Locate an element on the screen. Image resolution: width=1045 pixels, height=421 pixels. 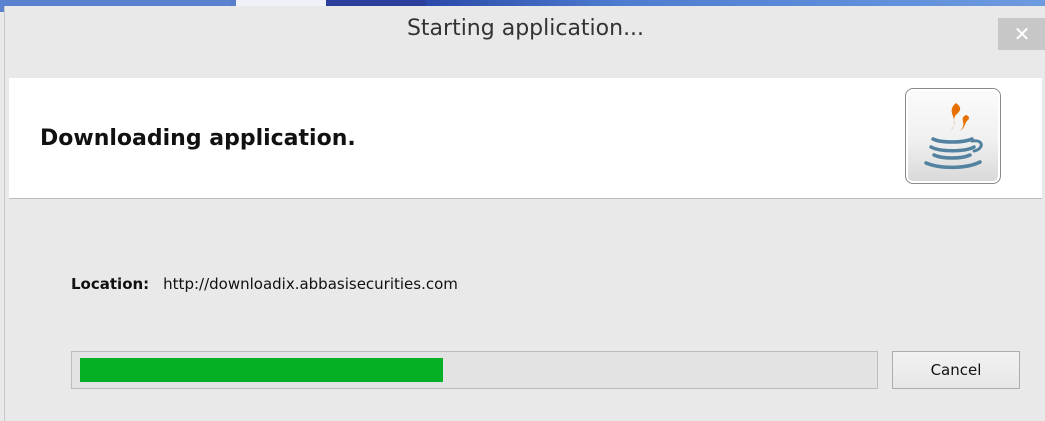
java-icon is located at coordinates (953, 136).